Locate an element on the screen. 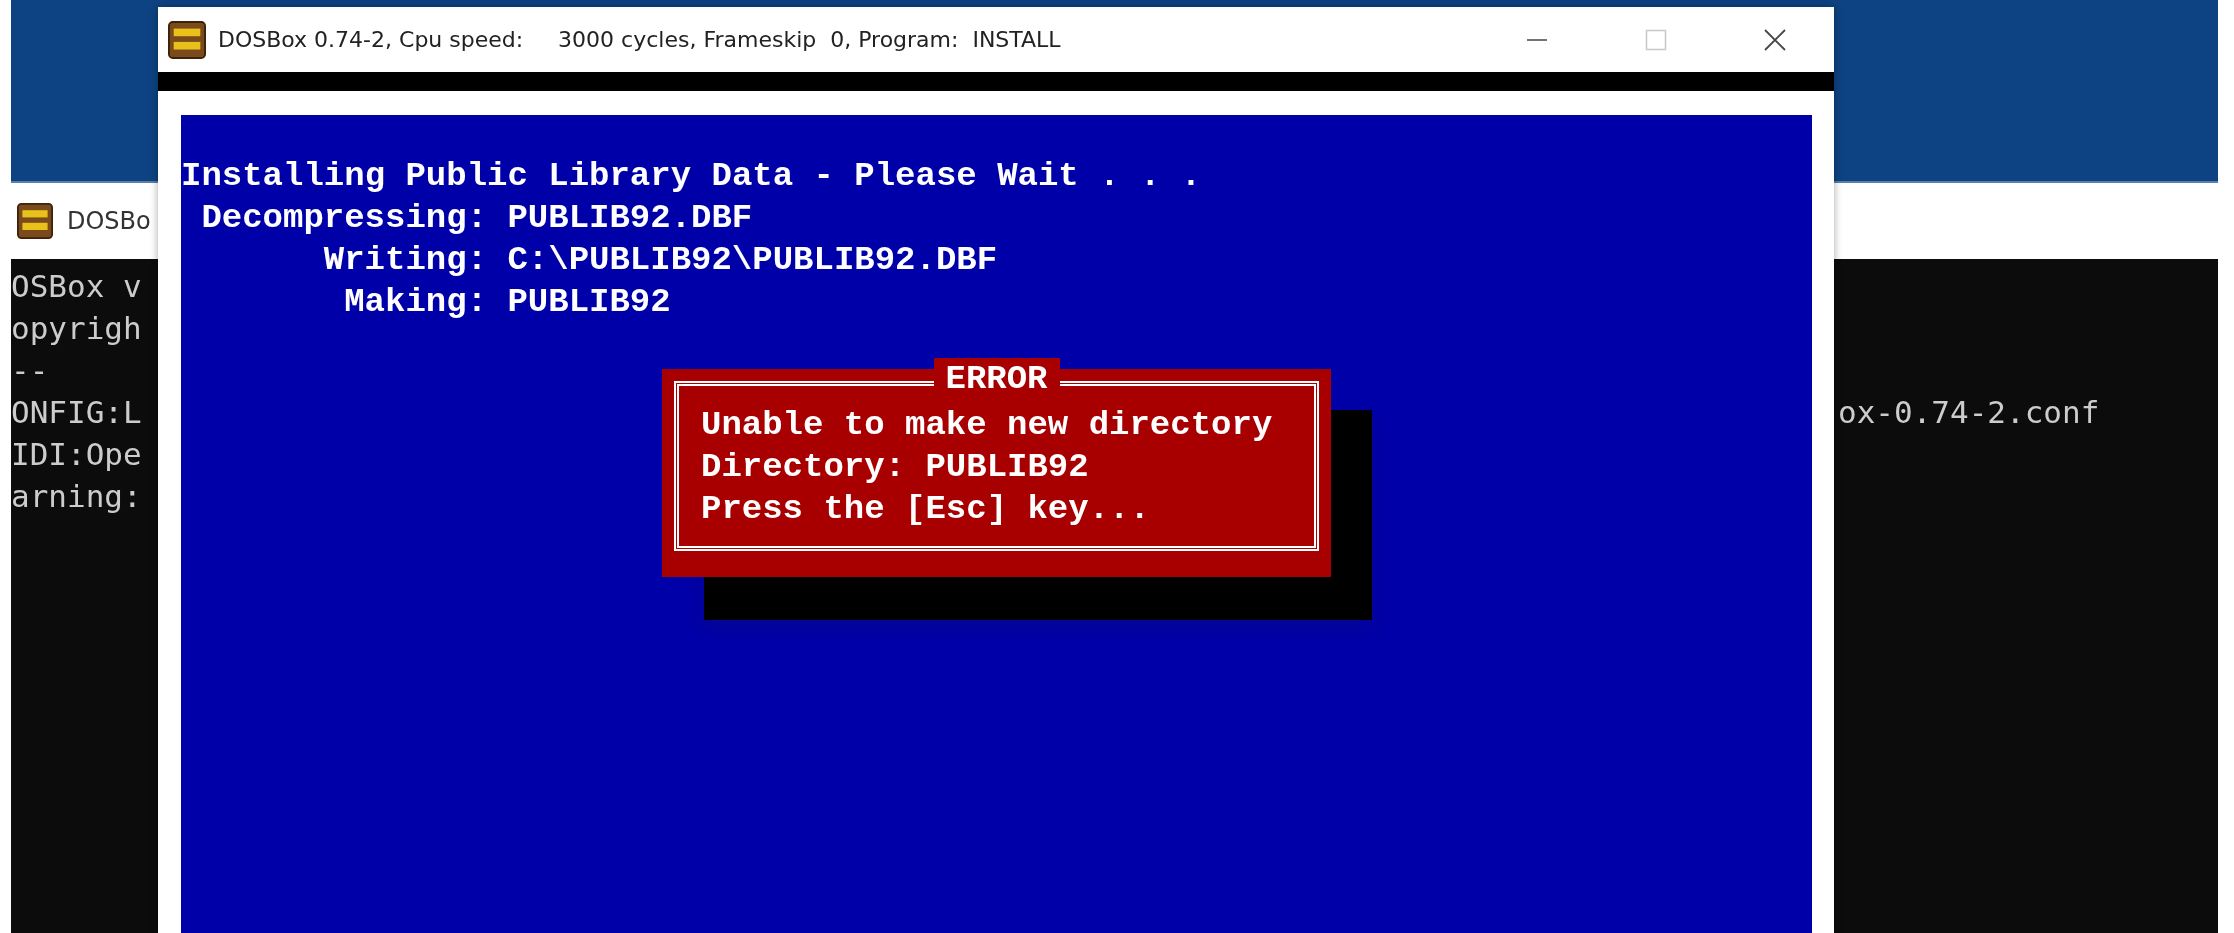  window-title: DOSBox 0.74-2, Cpu speed: 3000 cycles, Frameskip 0, Program: INSTALL is located at coordinates (640, 40).